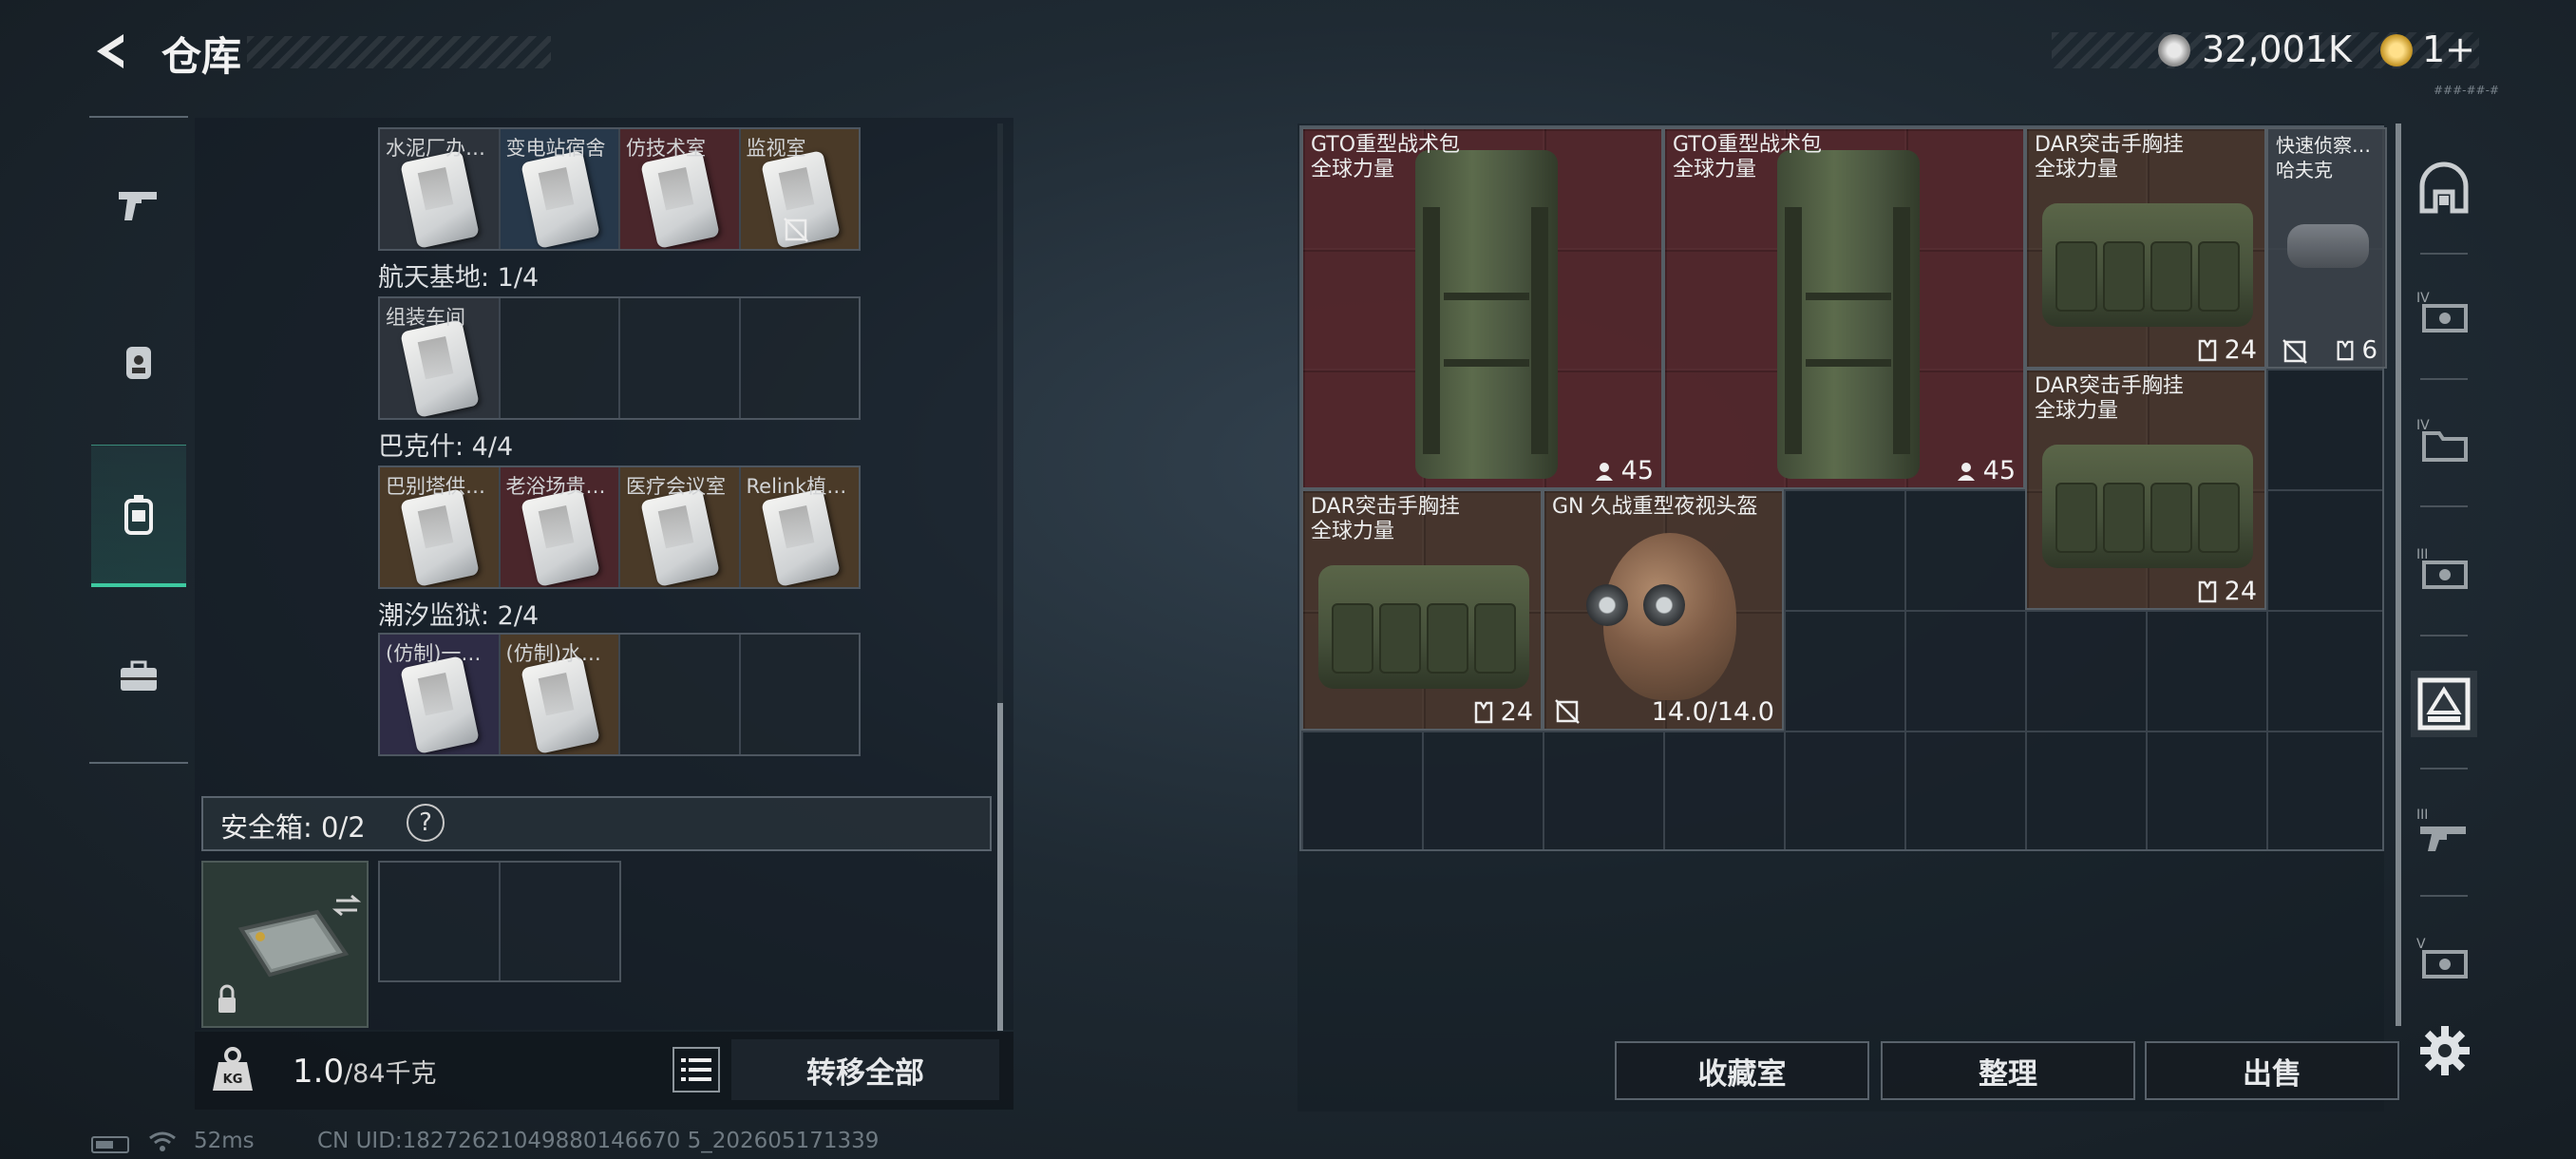 The height and width of the screenshot is (1159, 2576). I want to click on storage-tab-container, so click(2444, 191).